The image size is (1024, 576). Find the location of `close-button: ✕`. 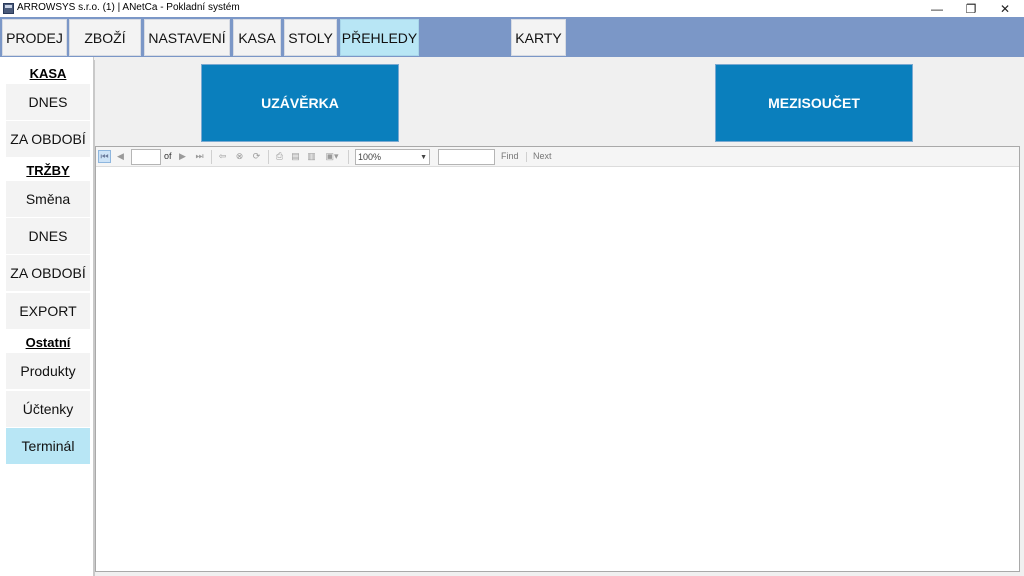

close-button: ✕ is located at coordinates (1005, 8).